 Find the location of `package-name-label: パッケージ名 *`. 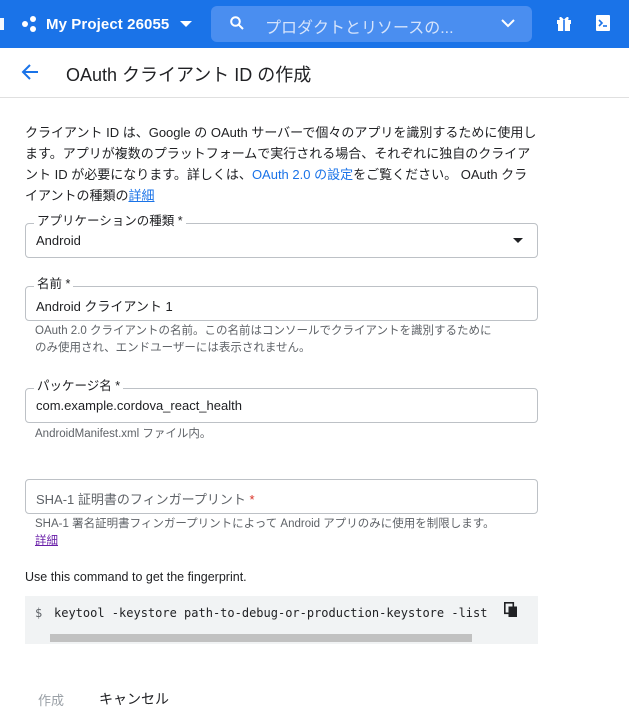

package-name-label: パッケージ名 * is located at coordinates (79, 386).